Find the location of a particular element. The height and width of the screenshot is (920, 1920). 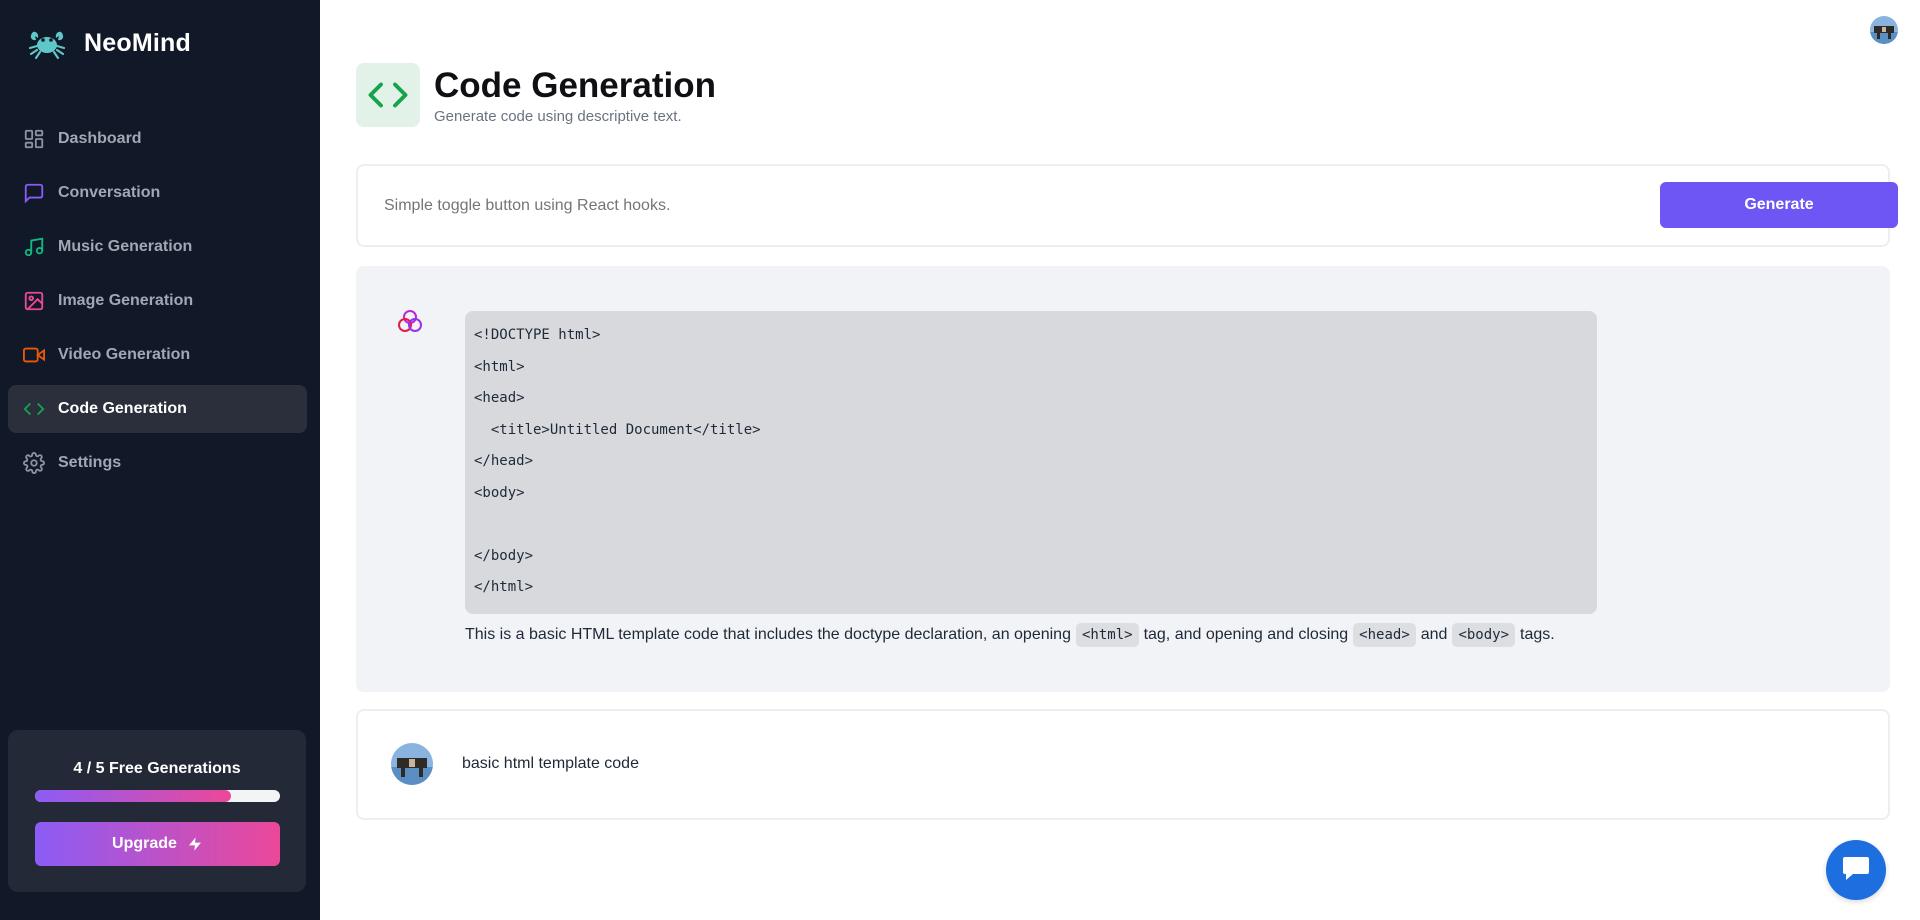

sidebar-item-label: Image Generation is located at coordinates (126, 300).